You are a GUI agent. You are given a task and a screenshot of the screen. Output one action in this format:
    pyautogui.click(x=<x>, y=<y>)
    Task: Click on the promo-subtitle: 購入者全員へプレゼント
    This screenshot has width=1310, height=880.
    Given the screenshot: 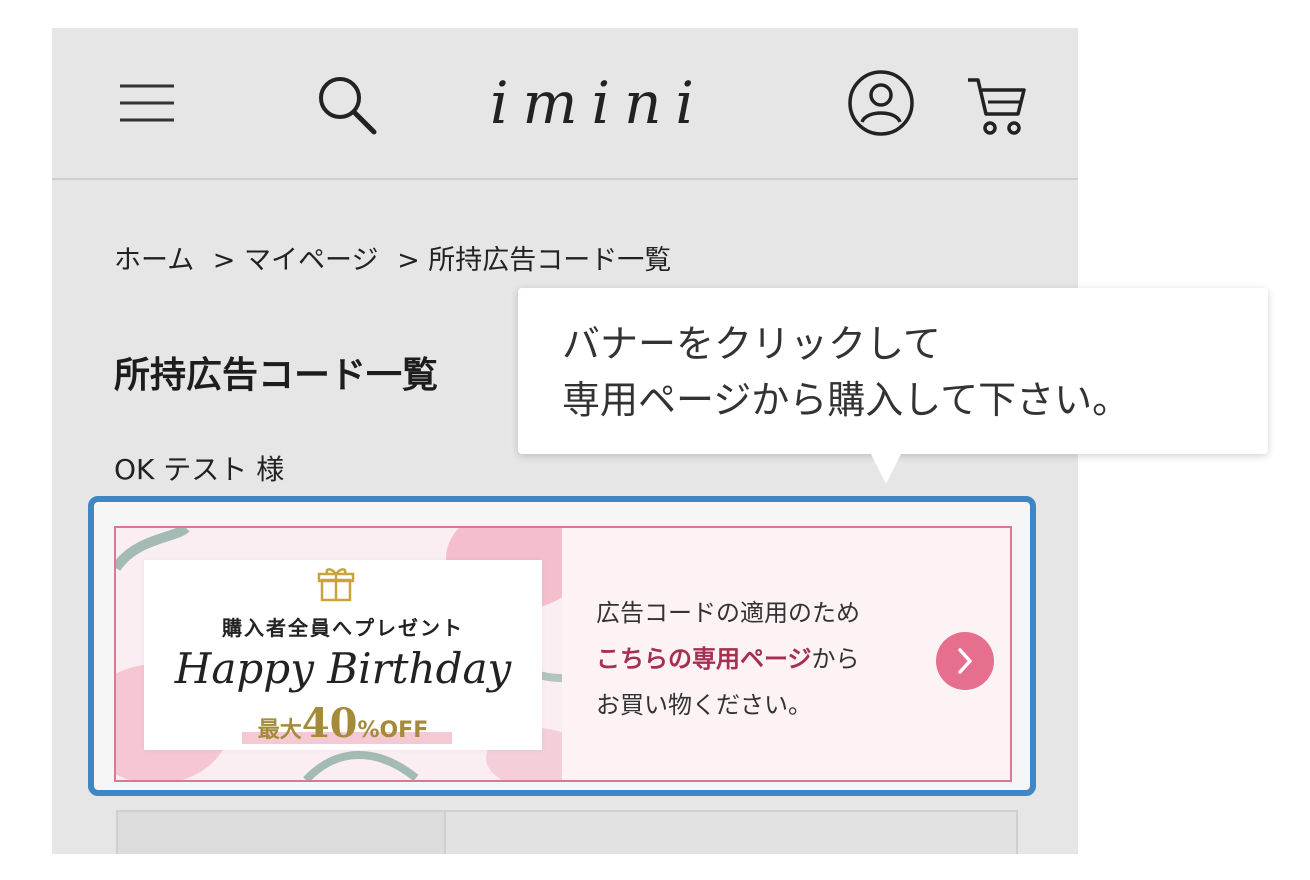 What is the action you would take?
    pyautogui.click(x=343, y=628)
    